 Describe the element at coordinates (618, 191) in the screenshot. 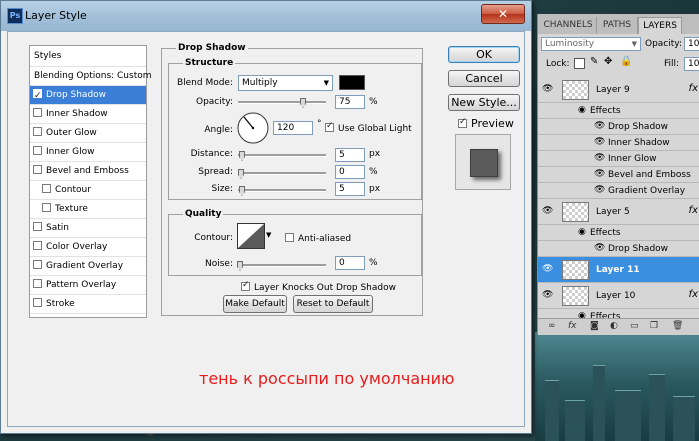

I see `effect-row: 👁 Gradient Overlay` at that location.